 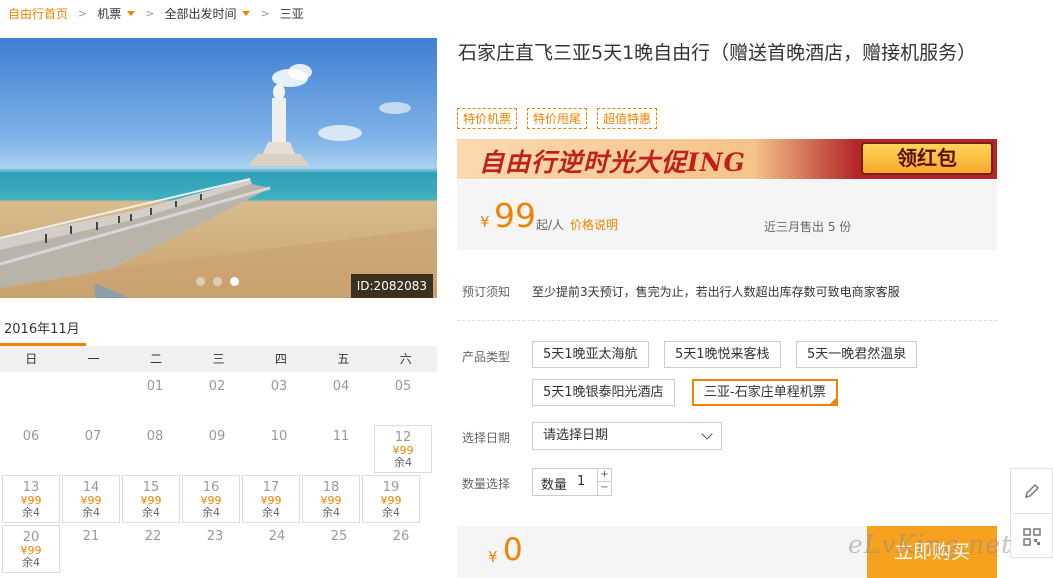 I want to click on pencil-icon, so click(x=1031, y=491).